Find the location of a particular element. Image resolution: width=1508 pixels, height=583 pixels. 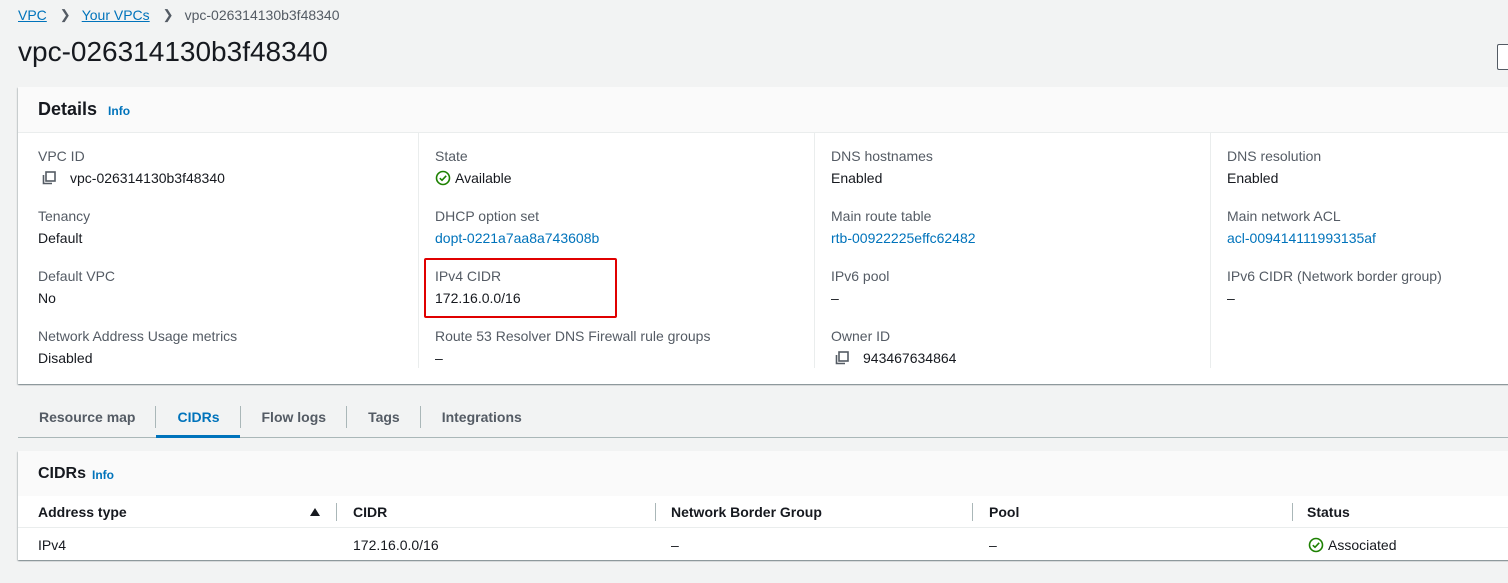

tab-cidrs: CIDRs is located at coordinates (198, 418).